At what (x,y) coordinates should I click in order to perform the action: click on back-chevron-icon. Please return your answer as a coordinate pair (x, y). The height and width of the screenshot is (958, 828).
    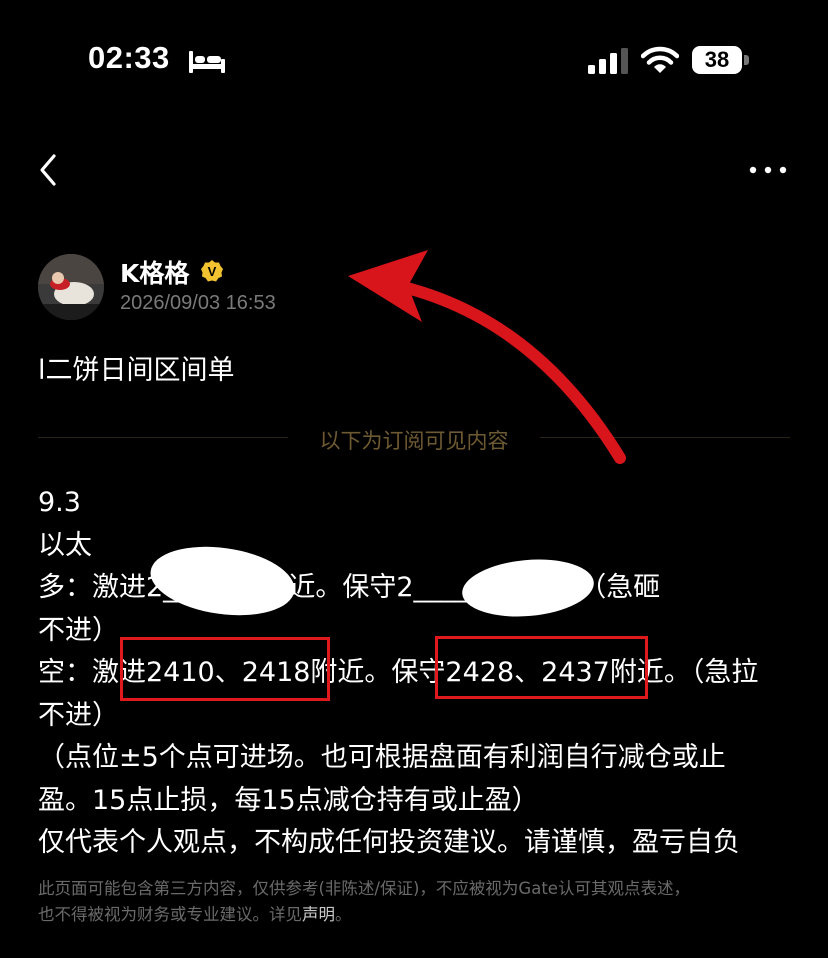
    Looking at the image, I should click on (51, 170).